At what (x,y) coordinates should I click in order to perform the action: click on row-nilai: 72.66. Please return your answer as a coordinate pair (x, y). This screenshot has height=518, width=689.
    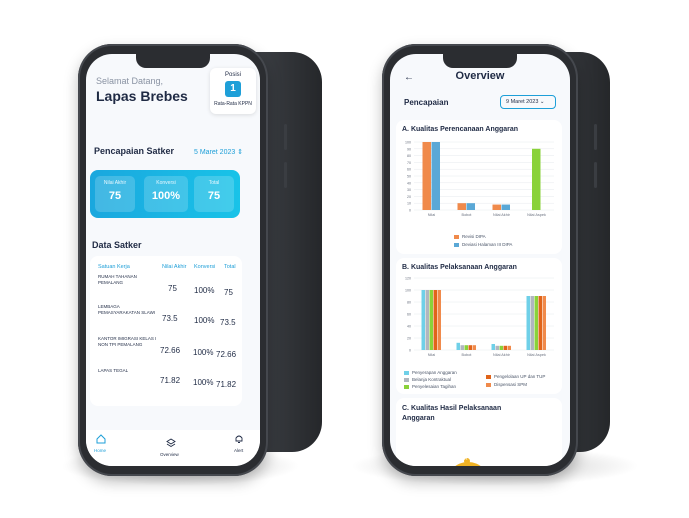
    Looking at the image, I should click on (170, 350).